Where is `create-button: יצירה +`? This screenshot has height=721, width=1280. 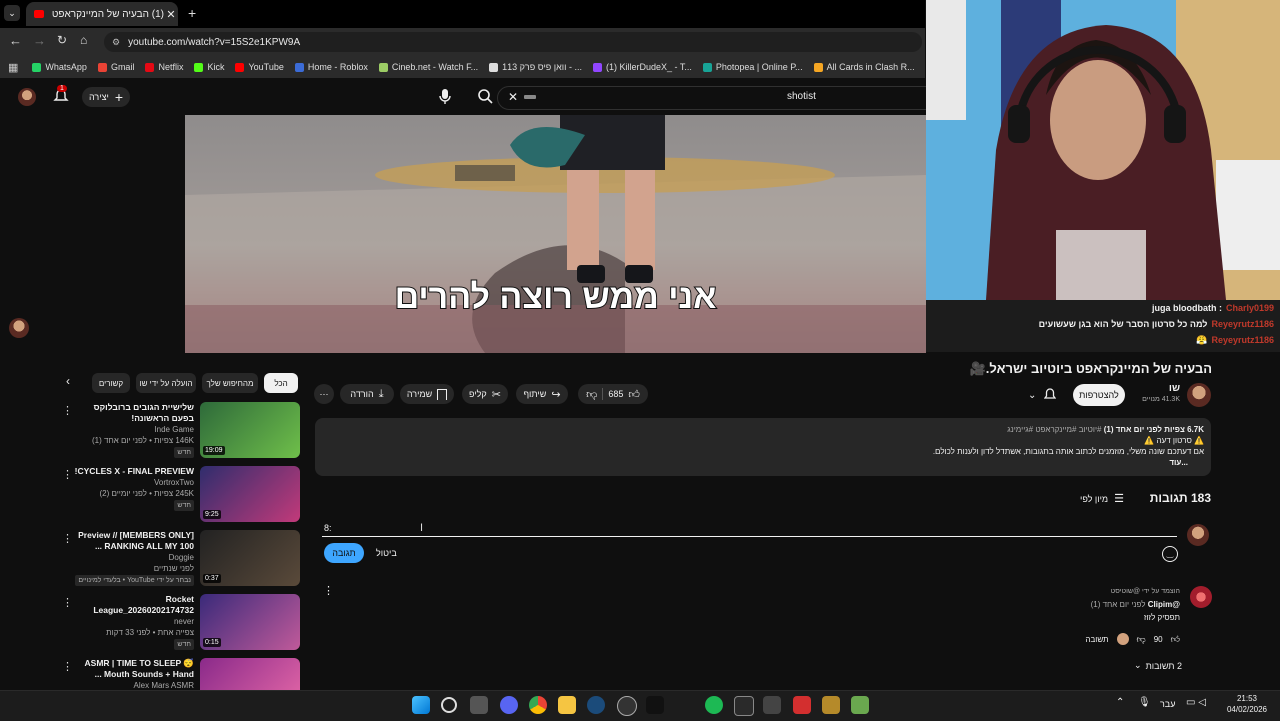
create-button: יצירה + is located at coordinates (106, 97).